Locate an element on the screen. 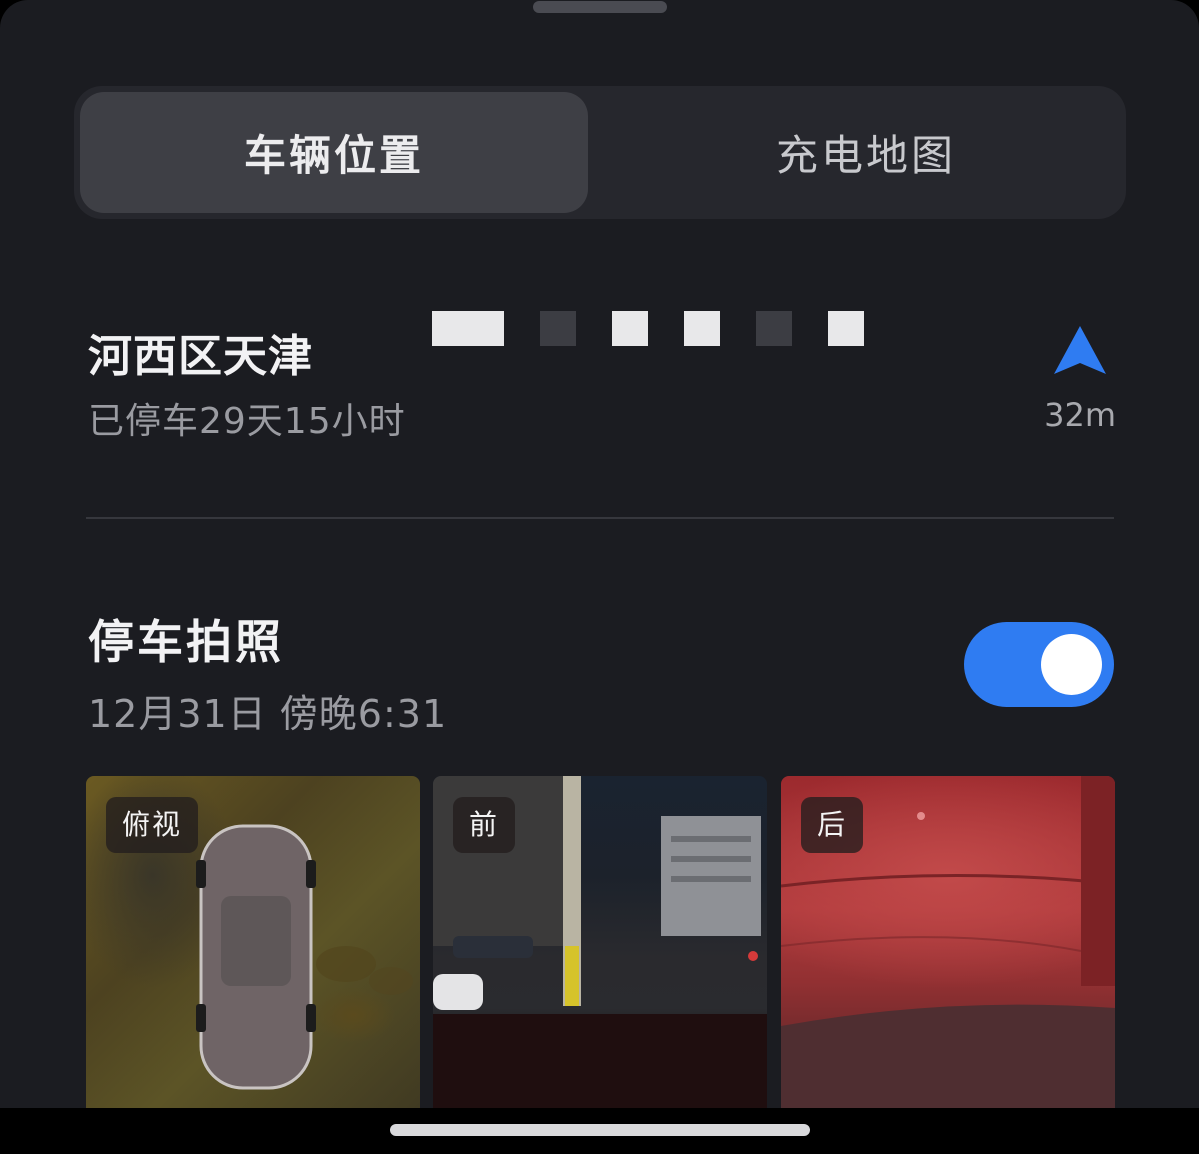  photo-label: 俯视 is located at coordinates (152, 825).